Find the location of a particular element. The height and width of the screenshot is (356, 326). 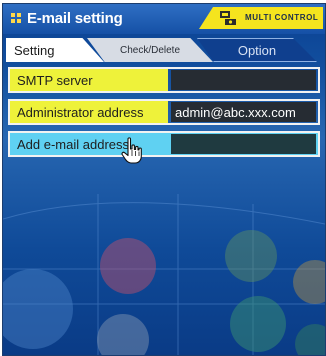

add-email-address-row: Add e-mail address is located at coordinates (164, 144).